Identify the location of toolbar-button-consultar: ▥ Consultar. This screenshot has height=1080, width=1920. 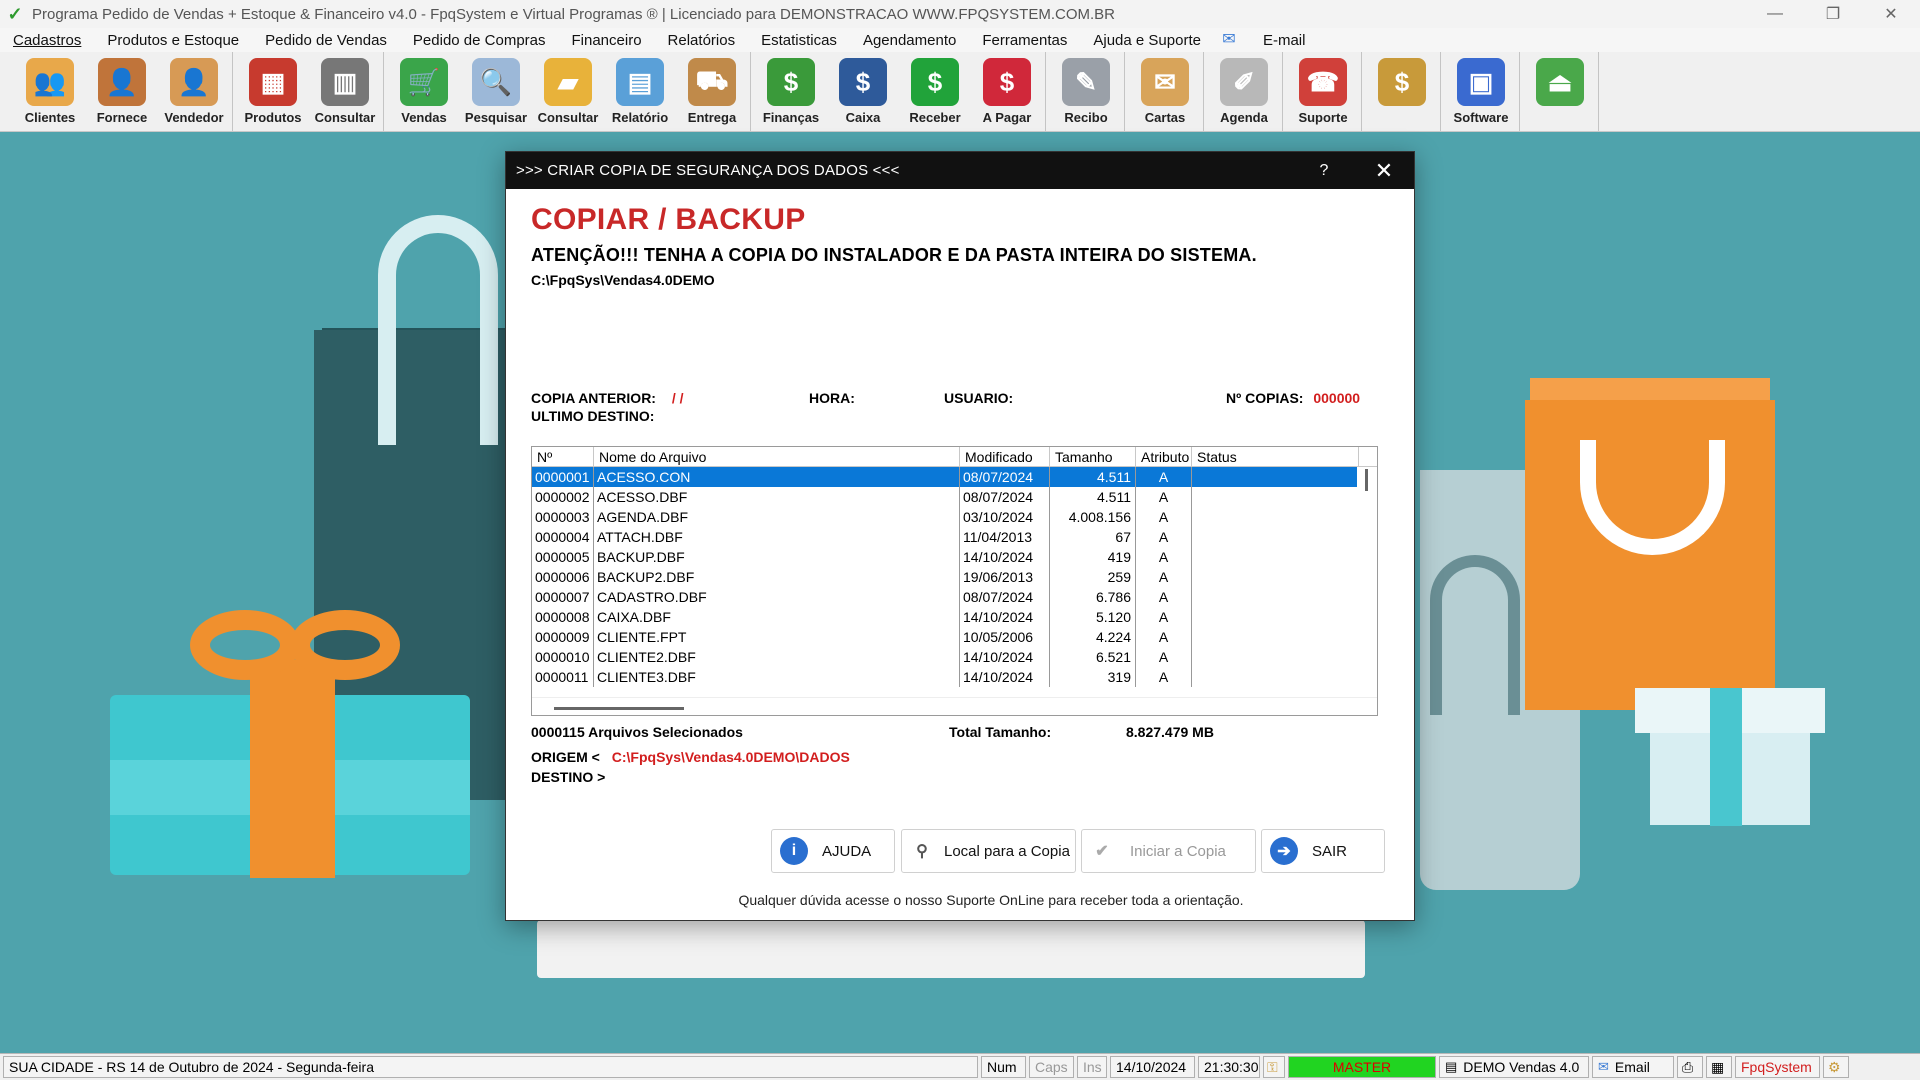
(345, 91).